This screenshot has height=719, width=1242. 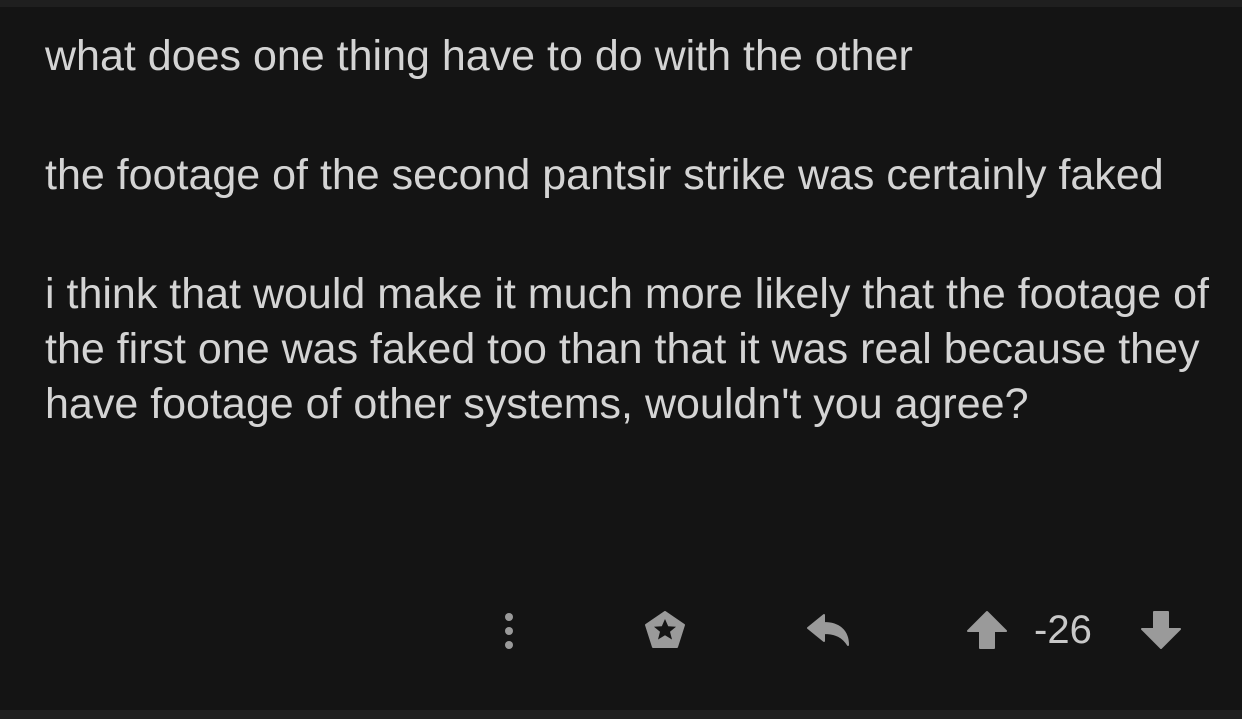 I want to click on award-icon, so click(x=665, y=629).